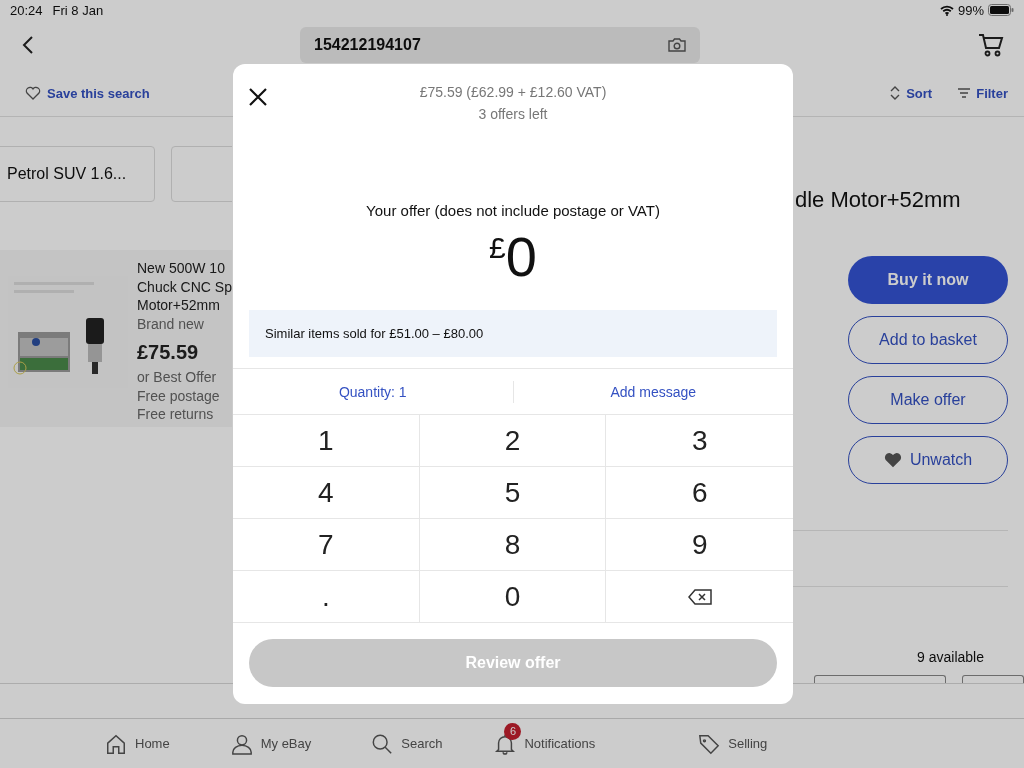 This screenshot has height=768, width=1024. What do you see at coordinates (928, 460) in the screenshot?
I see `unwatch-button: Unwatch` at bounding box center [928, 460].